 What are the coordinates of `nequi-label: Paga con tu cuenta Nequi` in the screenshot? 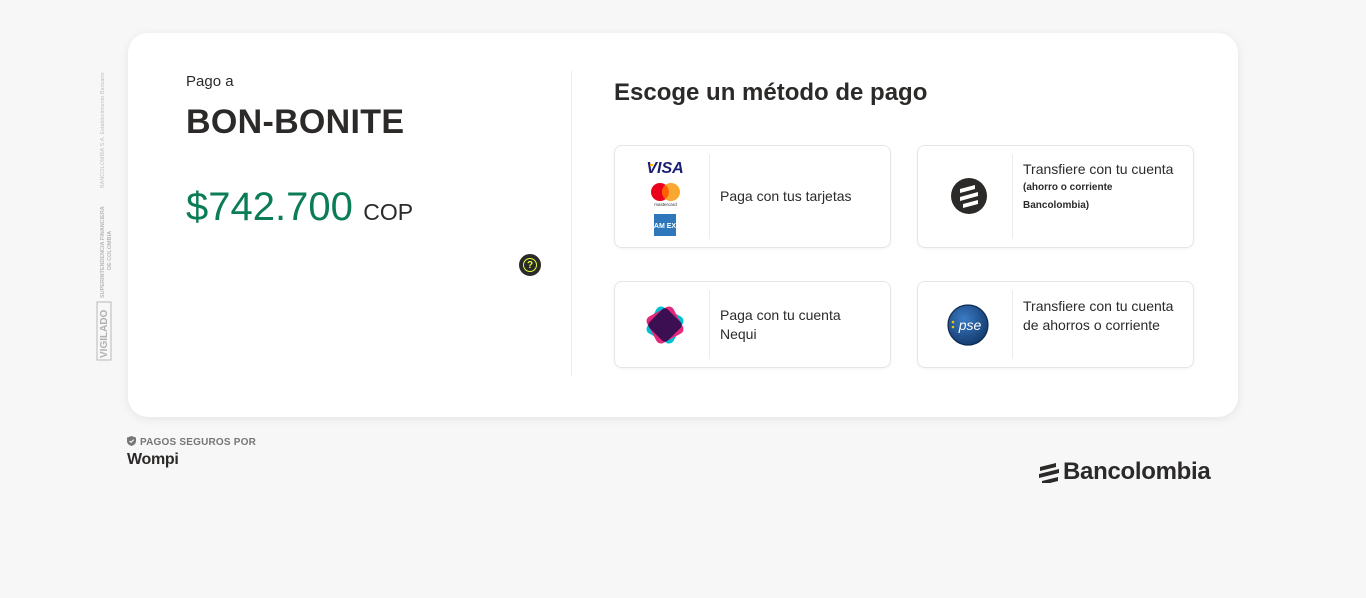 It's located at (780, 324).